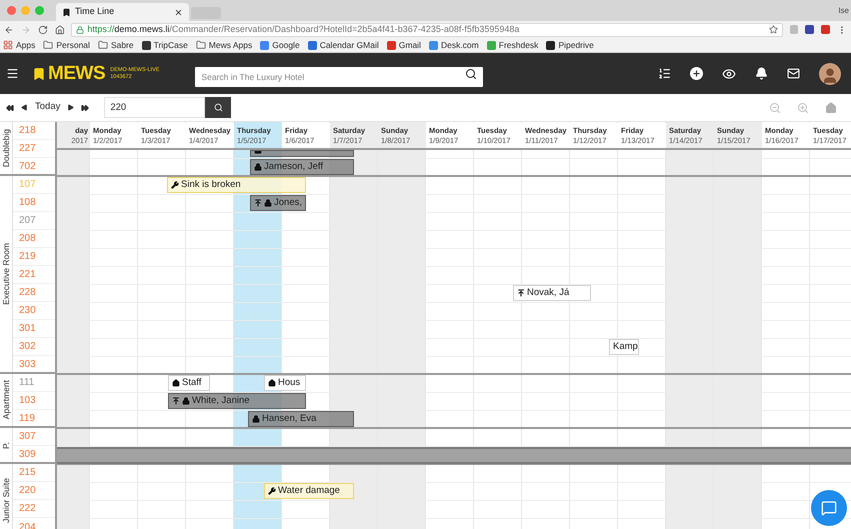 The height and width of the screenshot is (529, 851). What do you see at coordinates (165, 45) in the screenshot?
I see `bookmark-item: TripCase` at bounding box center [165, 45].